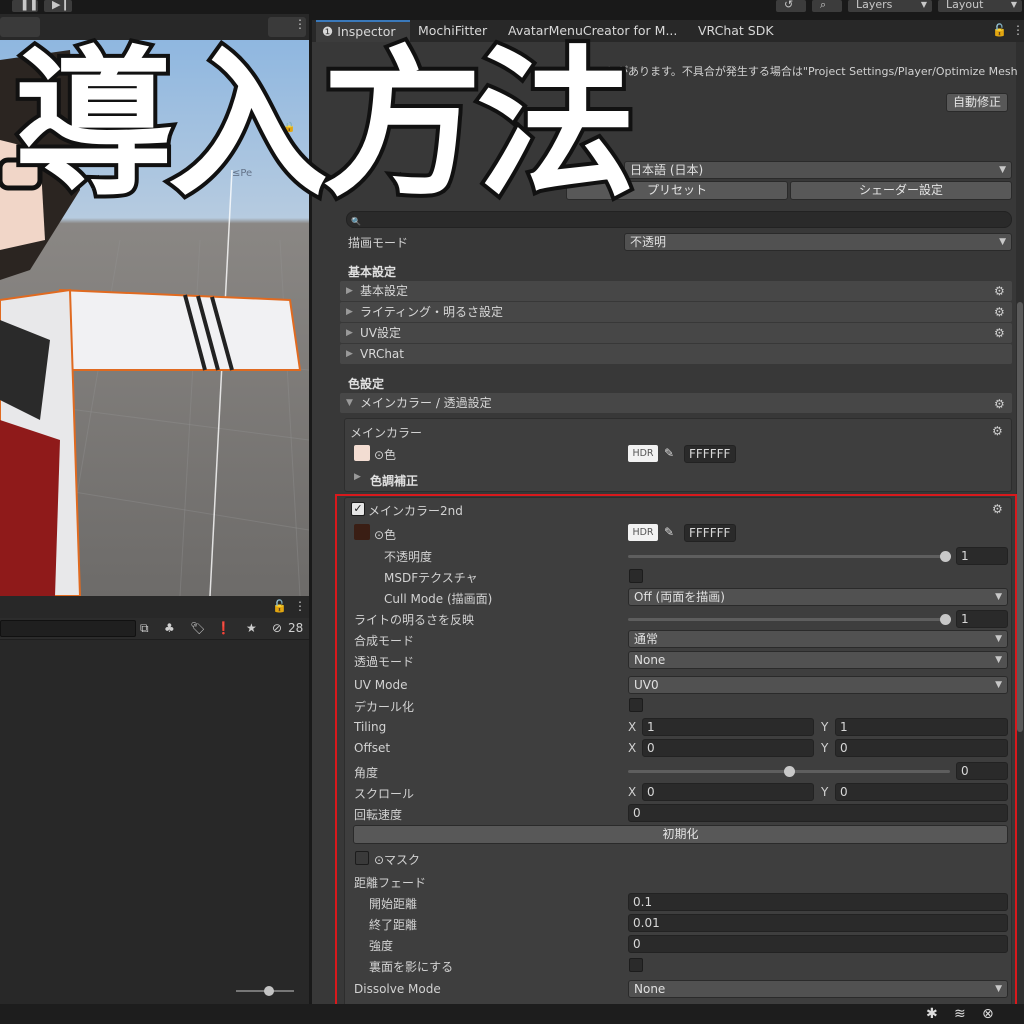 This screenshot has height=1024, width=1024. Describe the element at coordinates (636, 705) in the screenshot. I see `decal-checkbox` at that location.